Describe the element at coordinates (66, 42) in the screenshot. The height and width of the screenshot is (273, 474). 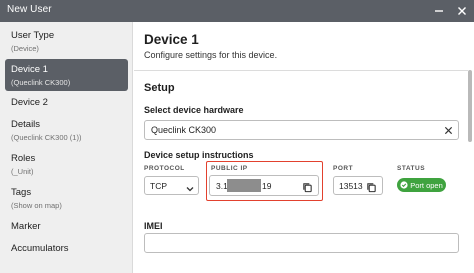
I see `sidebar-item-user-type: User Type (Device)` at that location.